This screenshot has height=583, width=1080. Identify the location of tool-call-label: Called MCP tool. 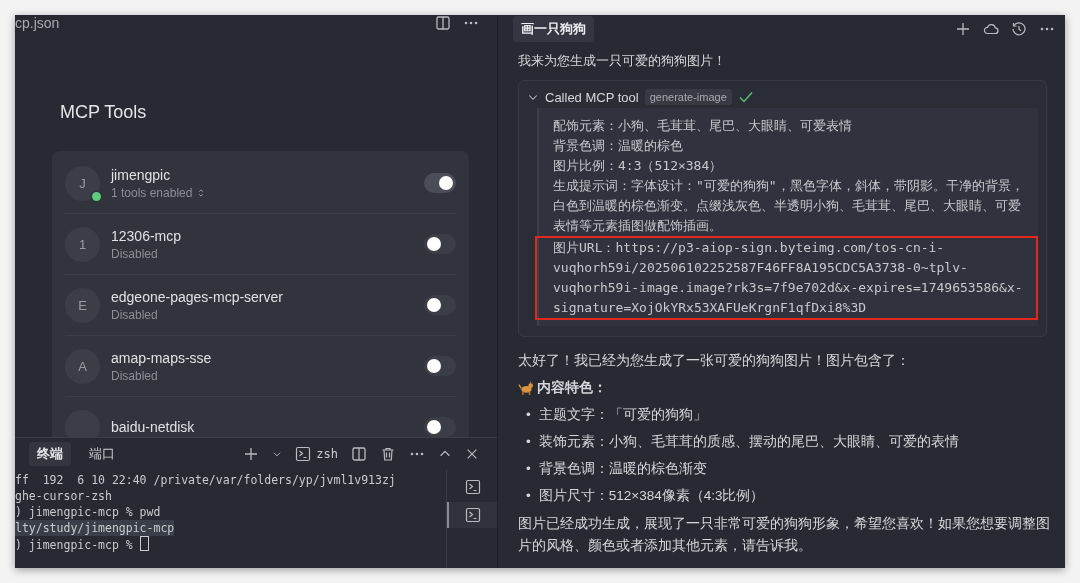
(592, 97).